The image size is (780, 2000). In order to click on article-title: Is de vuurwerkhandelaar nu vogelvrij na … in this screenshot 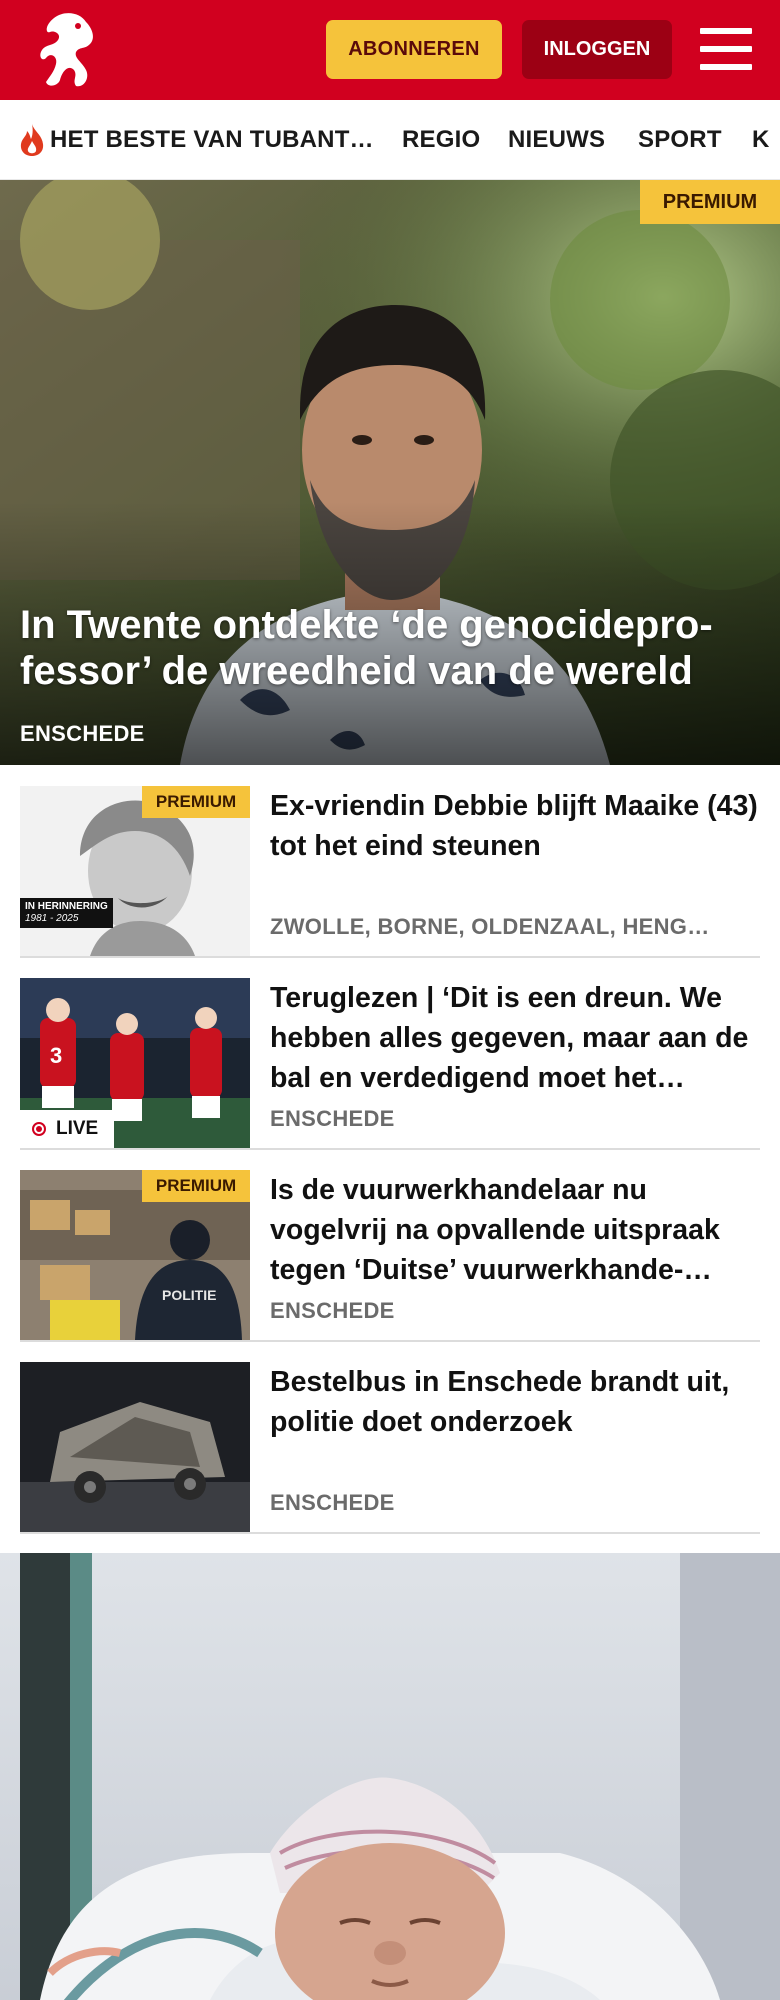, I will do `click(515, 1230)`.